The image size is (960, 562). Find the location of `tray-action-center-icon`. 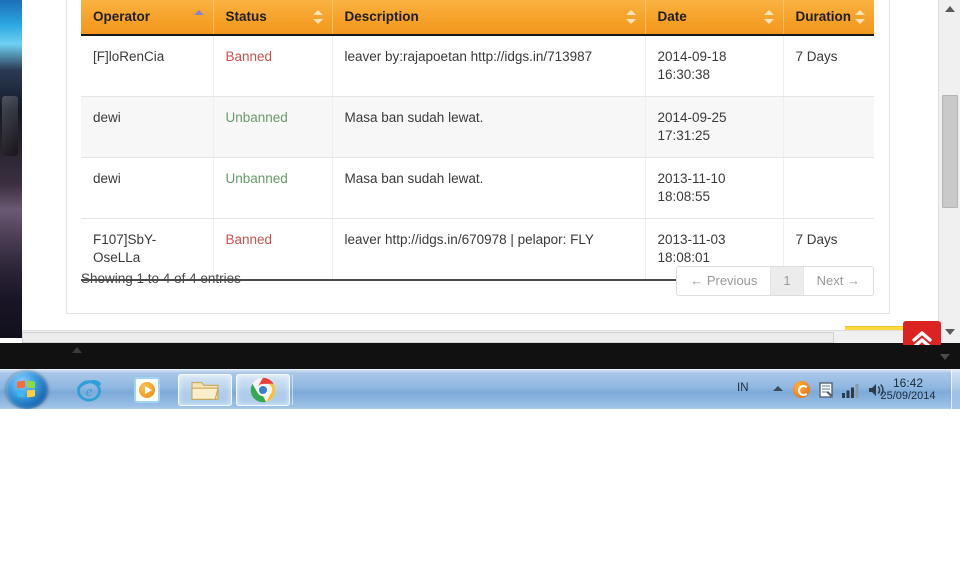

tray-action-center-icon is located at coordinates (826, 390).